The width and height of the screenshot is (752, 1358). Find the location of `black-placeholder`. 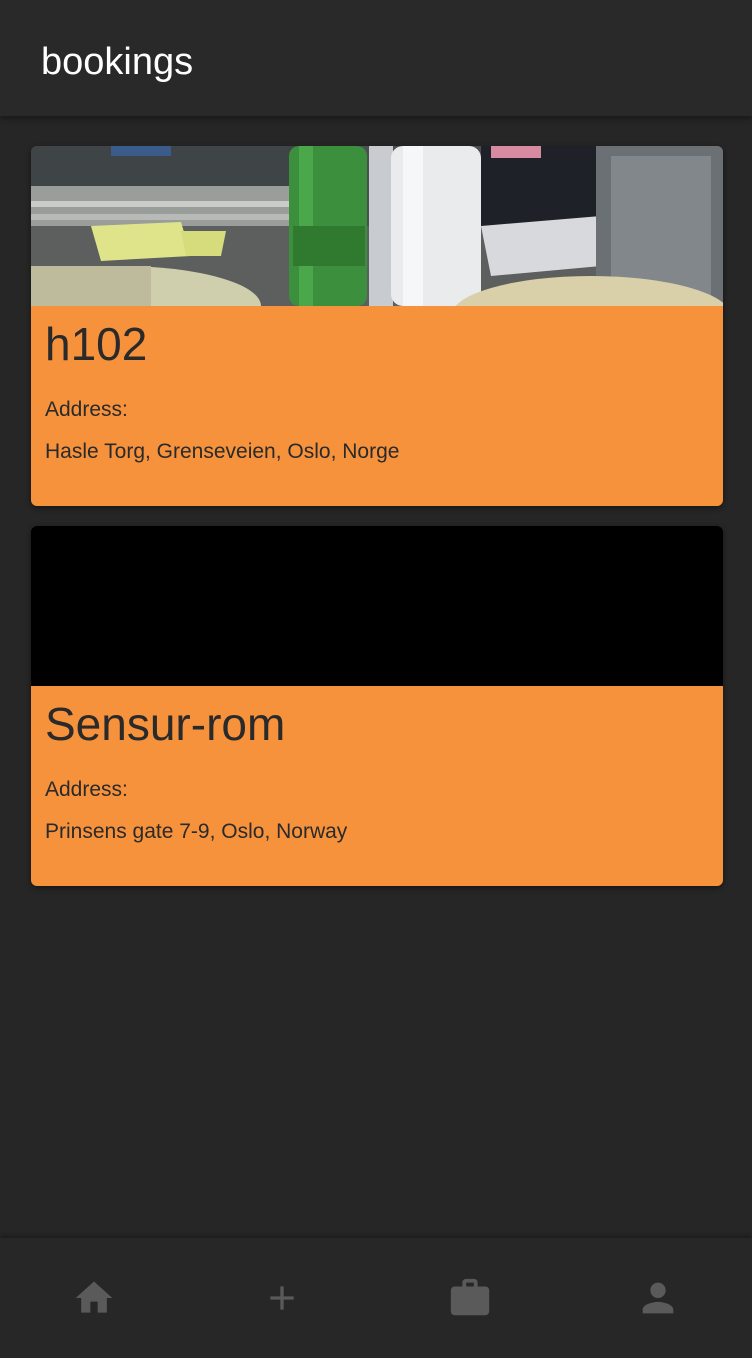

black-placeholder is located at coordinates (377, 606).